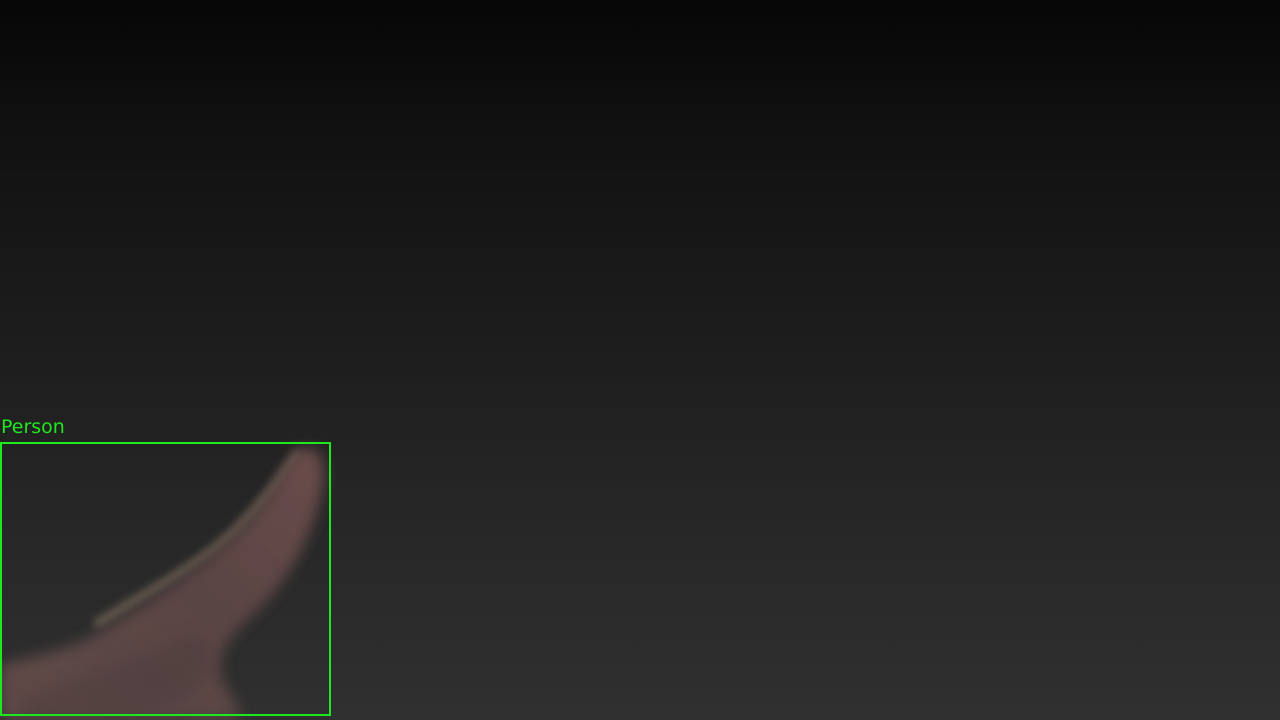 The image size is (1280, 720). What do you see at coordinates (165, 579) in the screenshot?
I see `detection-bounding-box` at bounding box center [165, 579].